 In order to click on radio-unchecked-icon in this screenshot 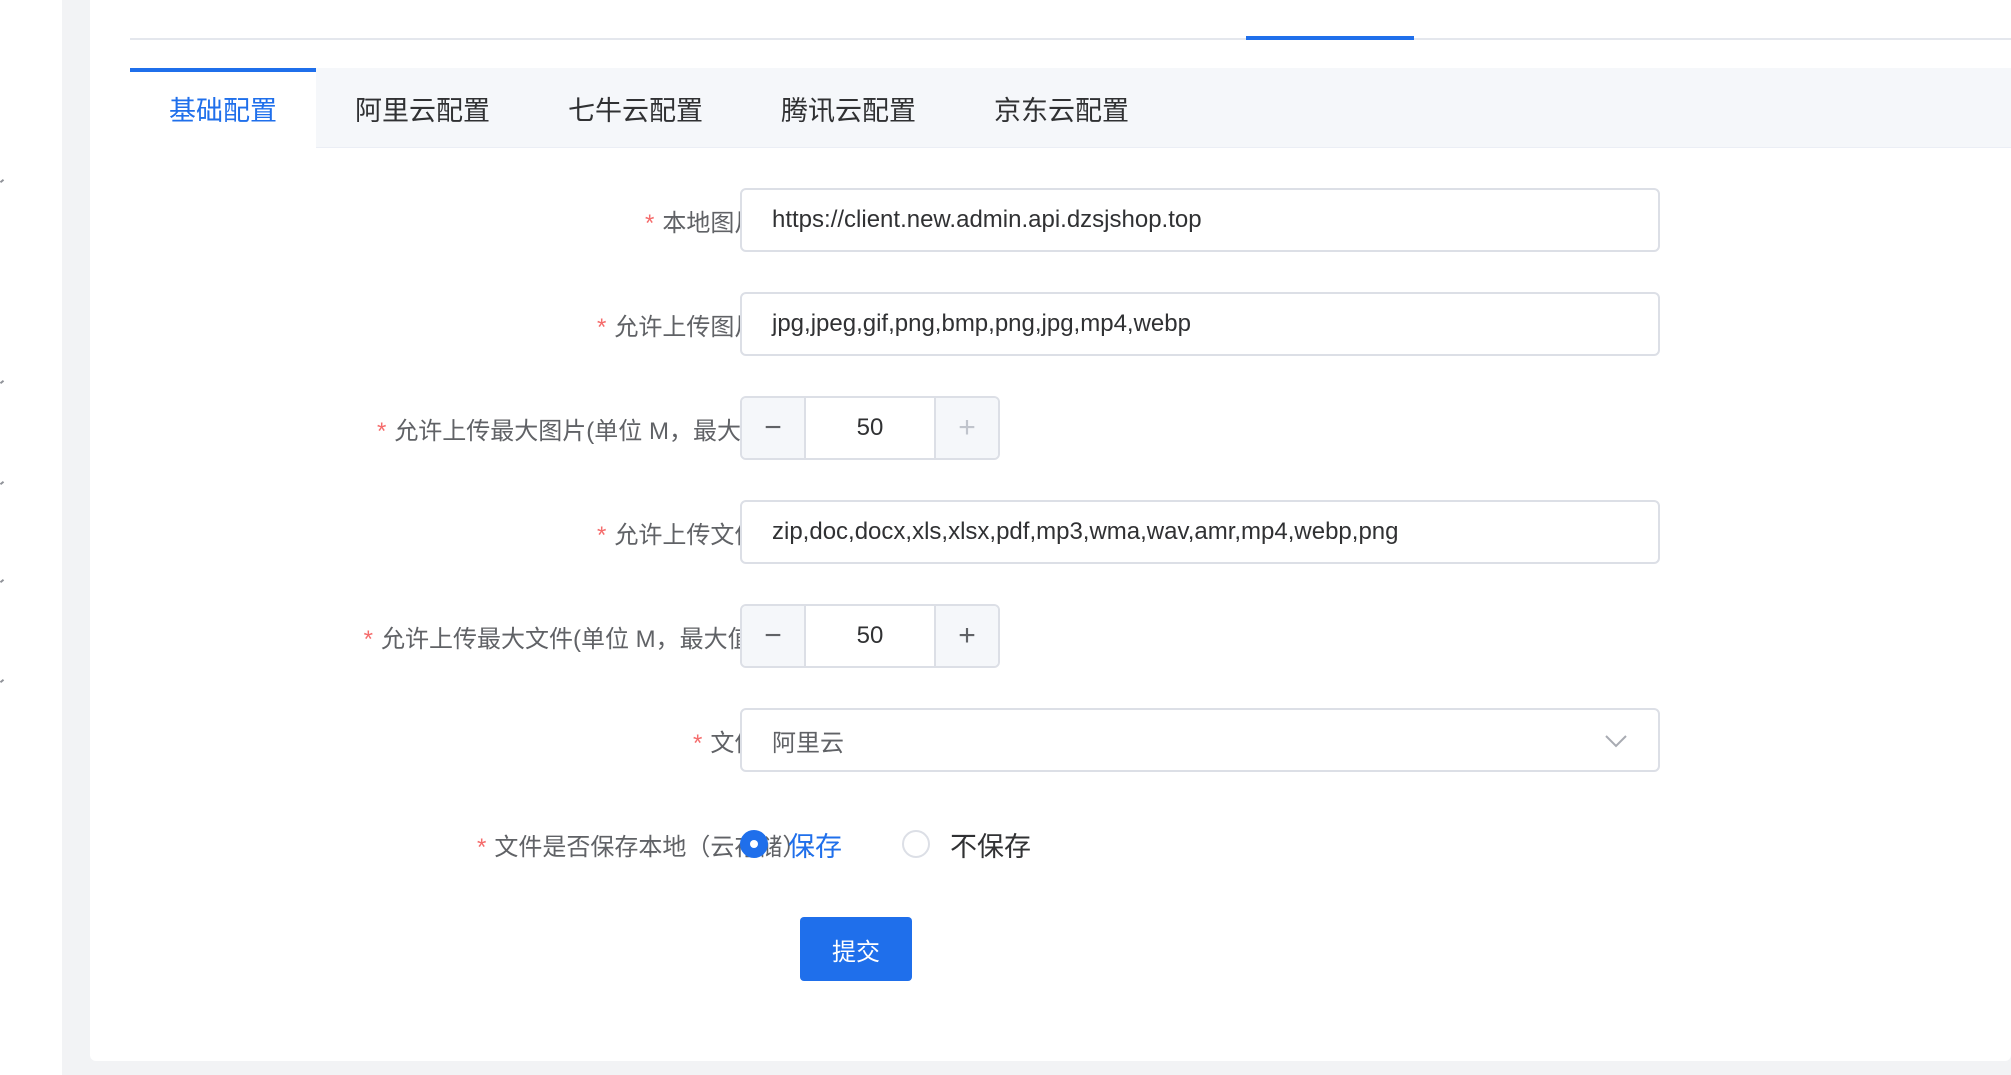, I will do `click(916, 844)`.